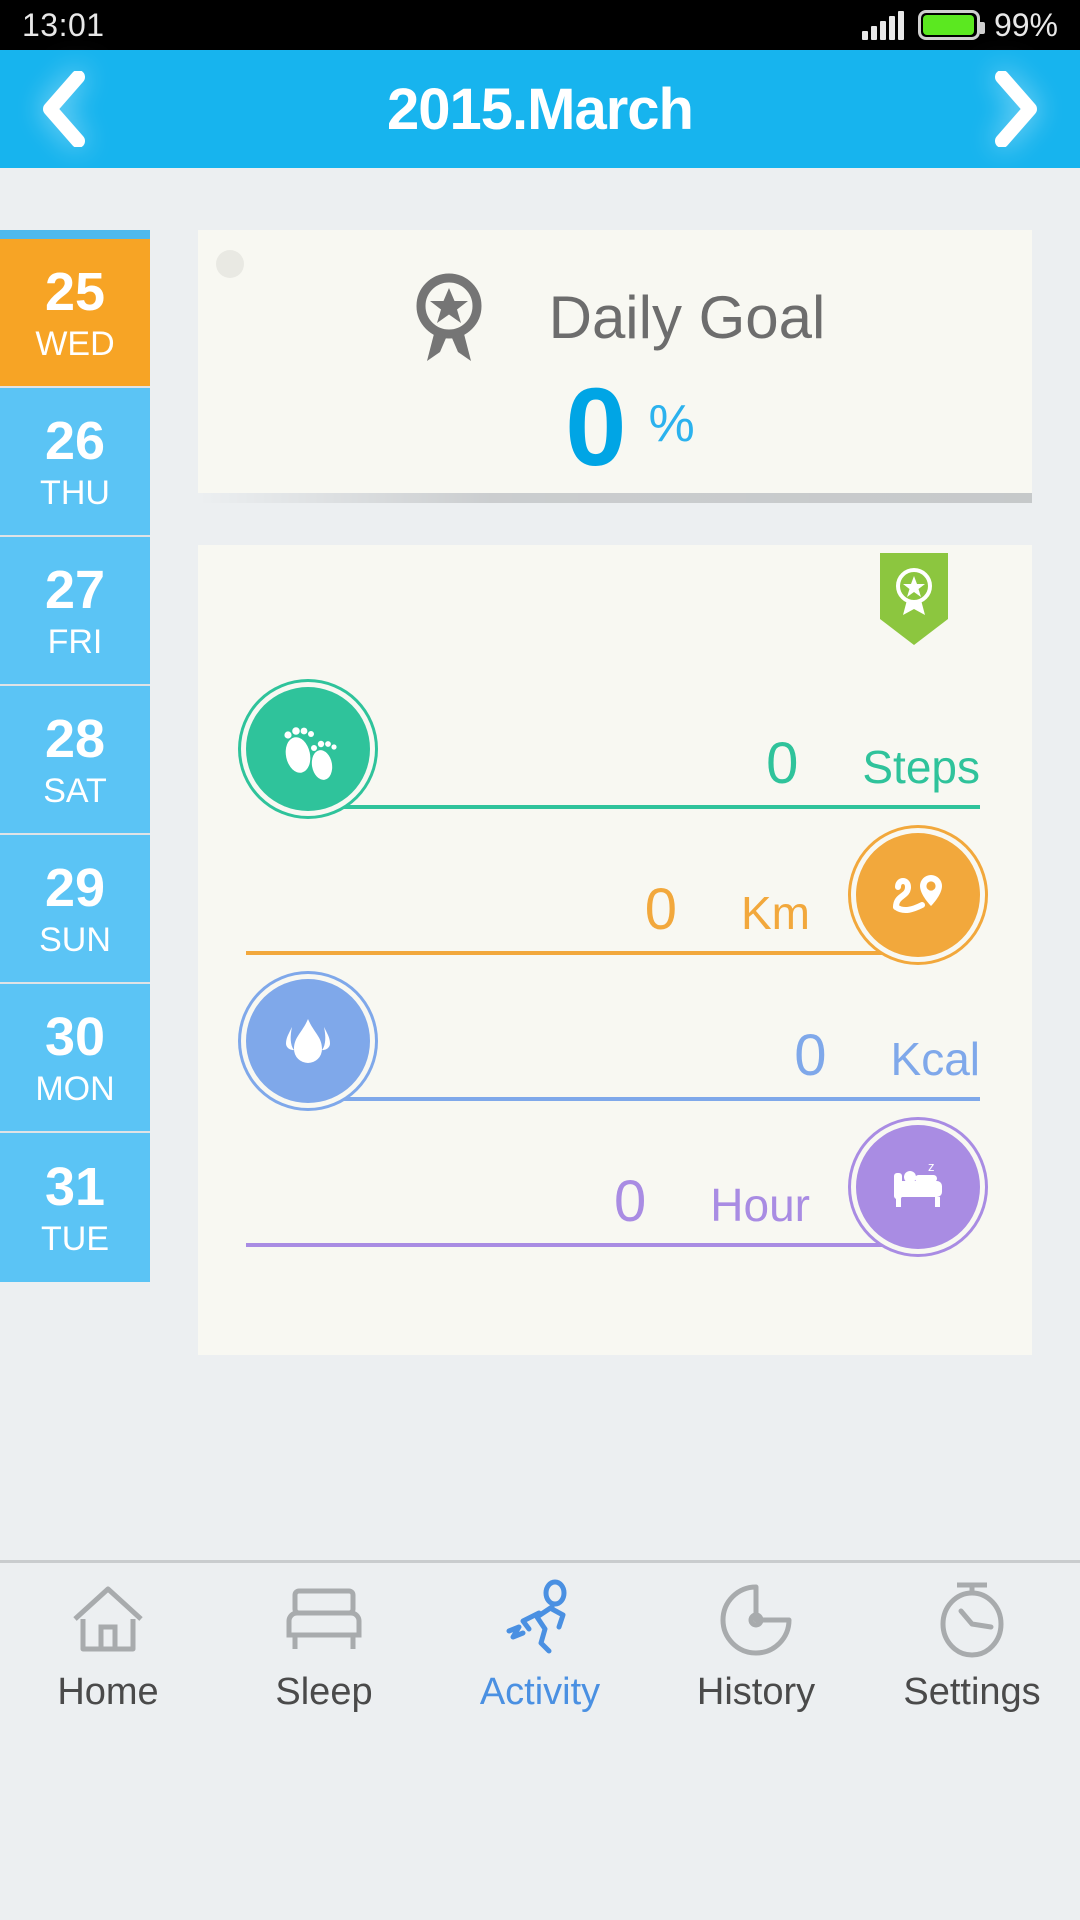 The image size is (1080, 1920). I want to click on date-number: 30, so click(75, 1036).